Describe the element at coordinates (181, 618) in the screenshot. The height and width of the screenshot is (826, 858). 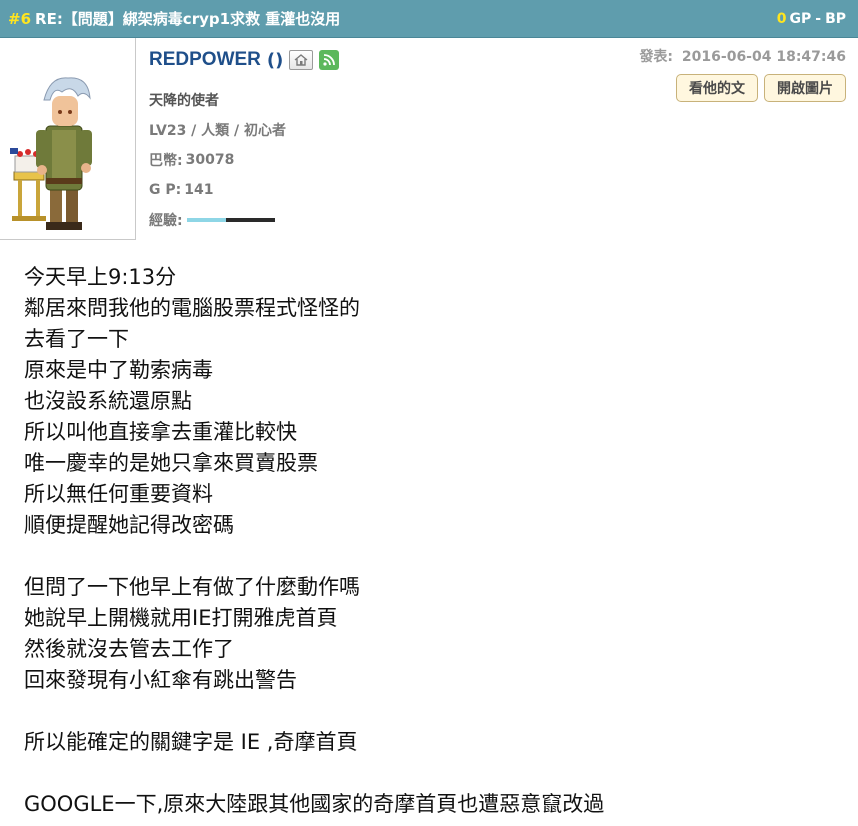
I see `content-line: 她說早上開機就用IE打開雅虎首頁` at that location.